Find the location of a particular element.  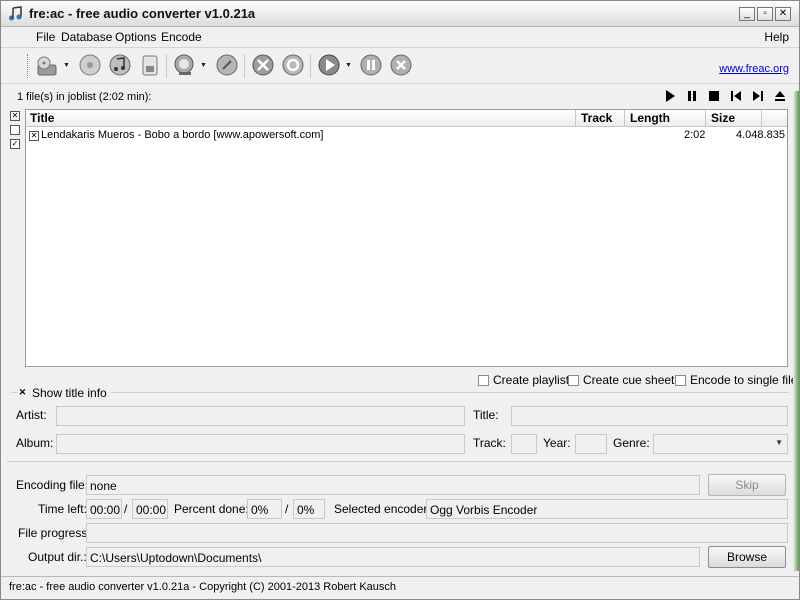

add-cd-icon is located at coordinates (90, 65).